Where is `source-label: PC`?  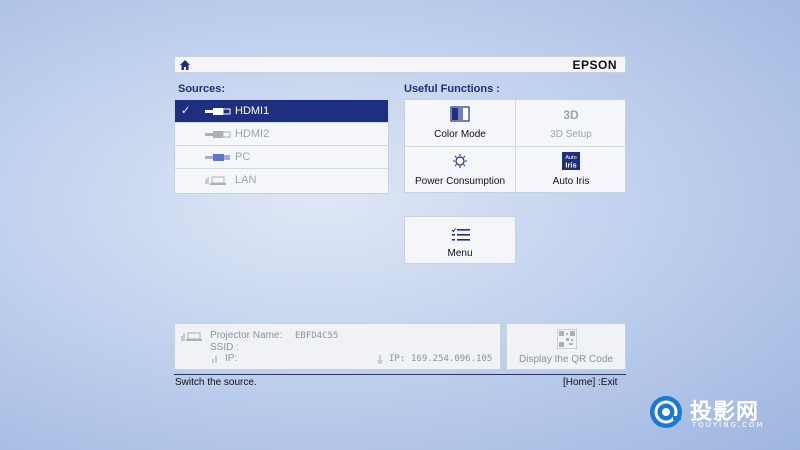
source-label: PC is located at coordinates (243, 157).